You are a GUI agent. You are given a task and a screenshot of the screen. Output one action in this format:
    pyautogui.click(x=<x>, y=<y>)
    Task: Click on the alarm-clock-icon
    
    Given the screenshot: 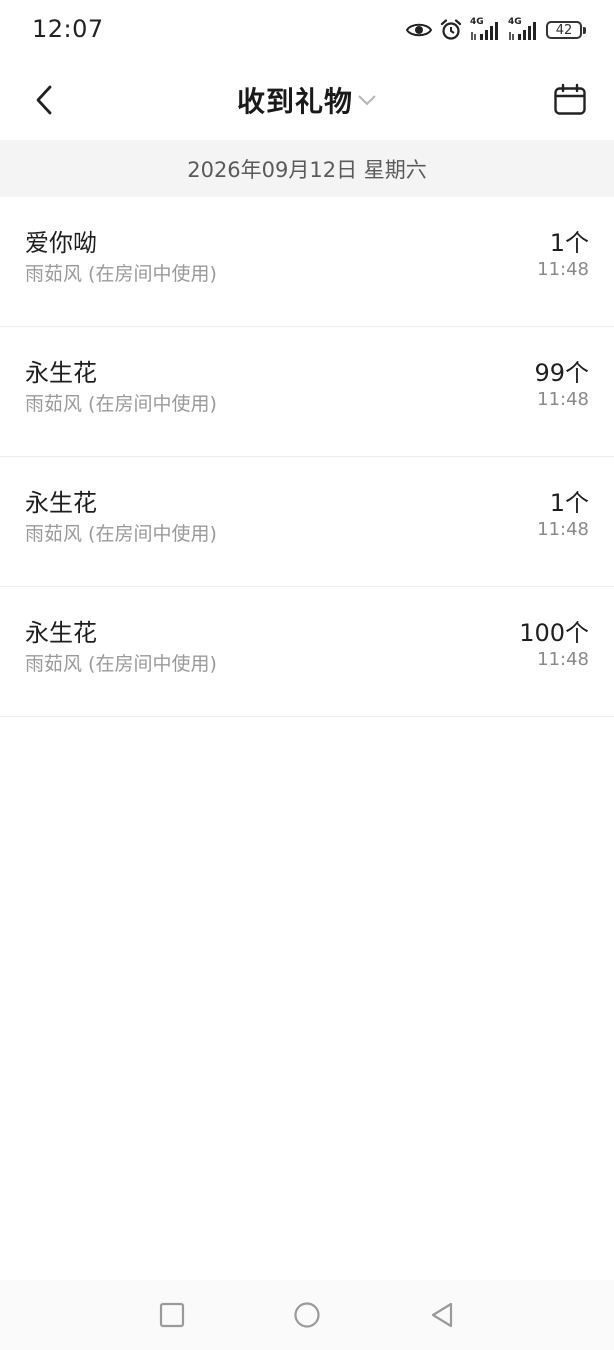 What is the action you would take?
    pyautogui.click(x=451, y=30)
    